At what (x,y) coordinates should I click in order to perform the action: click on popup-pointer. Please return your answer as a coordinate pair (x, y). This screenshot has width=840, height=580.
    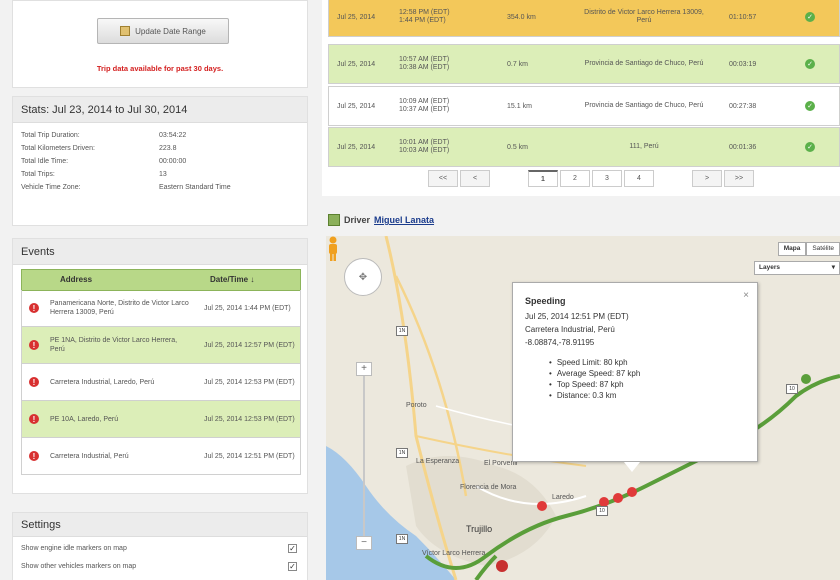
    Looking at the image, I should click on (632, 467).